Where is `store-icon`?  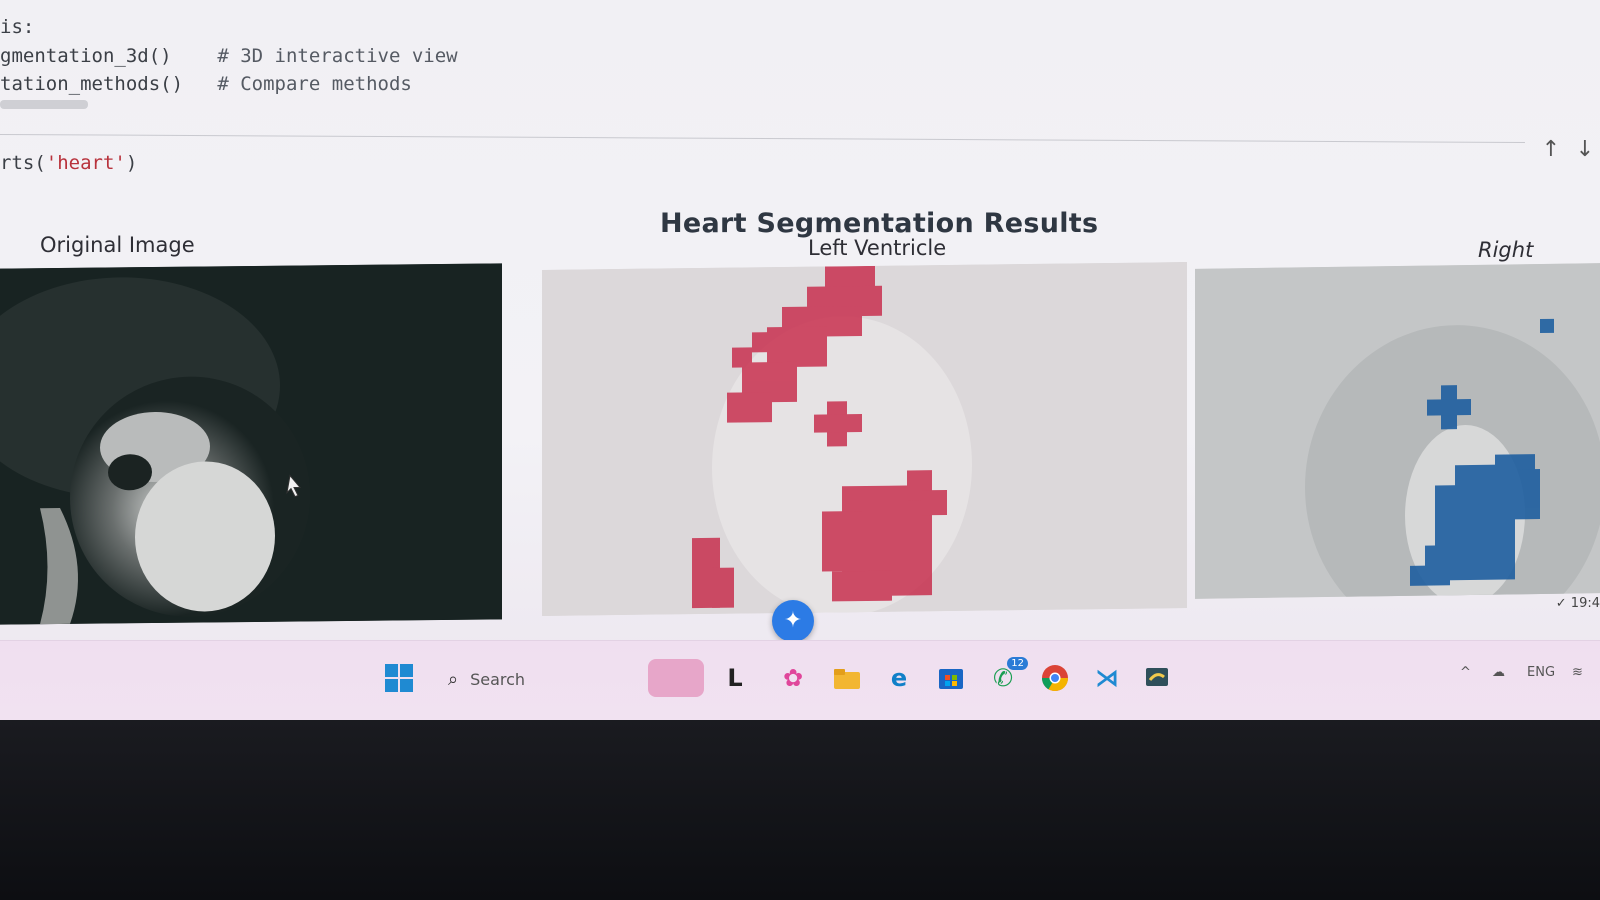 store-icon is located at coordinates (951, 678).